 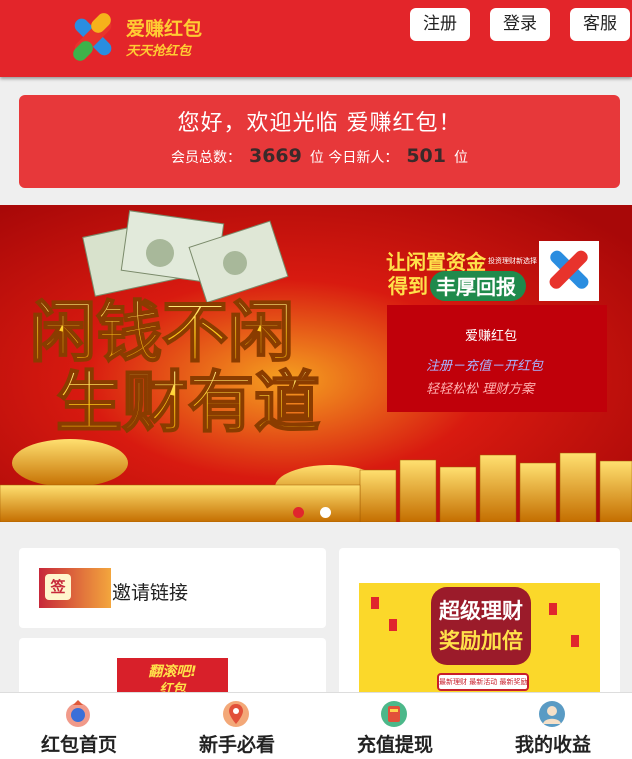 I want to click on banner-logo-icon, so click(x=569, y=271).